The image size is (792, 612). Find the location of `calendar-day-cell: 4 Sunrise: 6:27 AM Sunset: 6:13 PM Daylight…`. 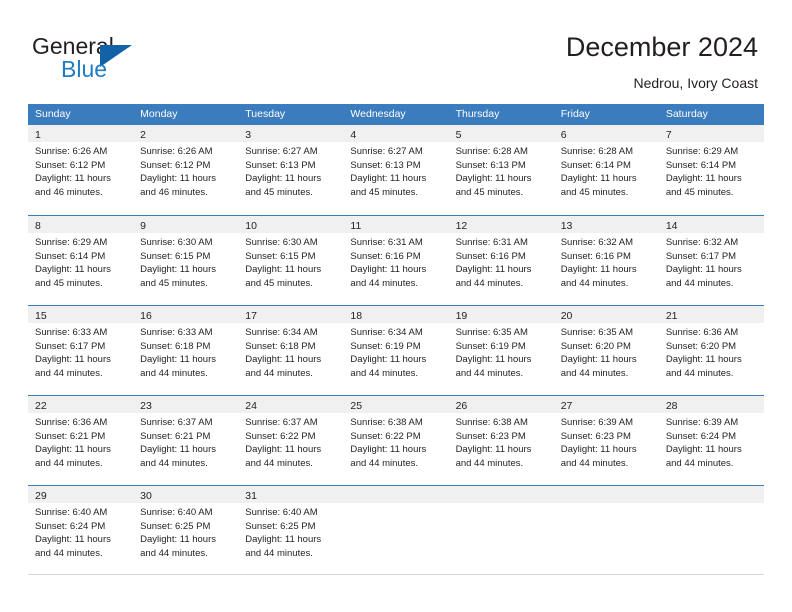

calendar-day-cell: 4 Sunrise: 6:27 AM Sunset: 6:13 PM Daylight… is located at coordinates (396, 170).